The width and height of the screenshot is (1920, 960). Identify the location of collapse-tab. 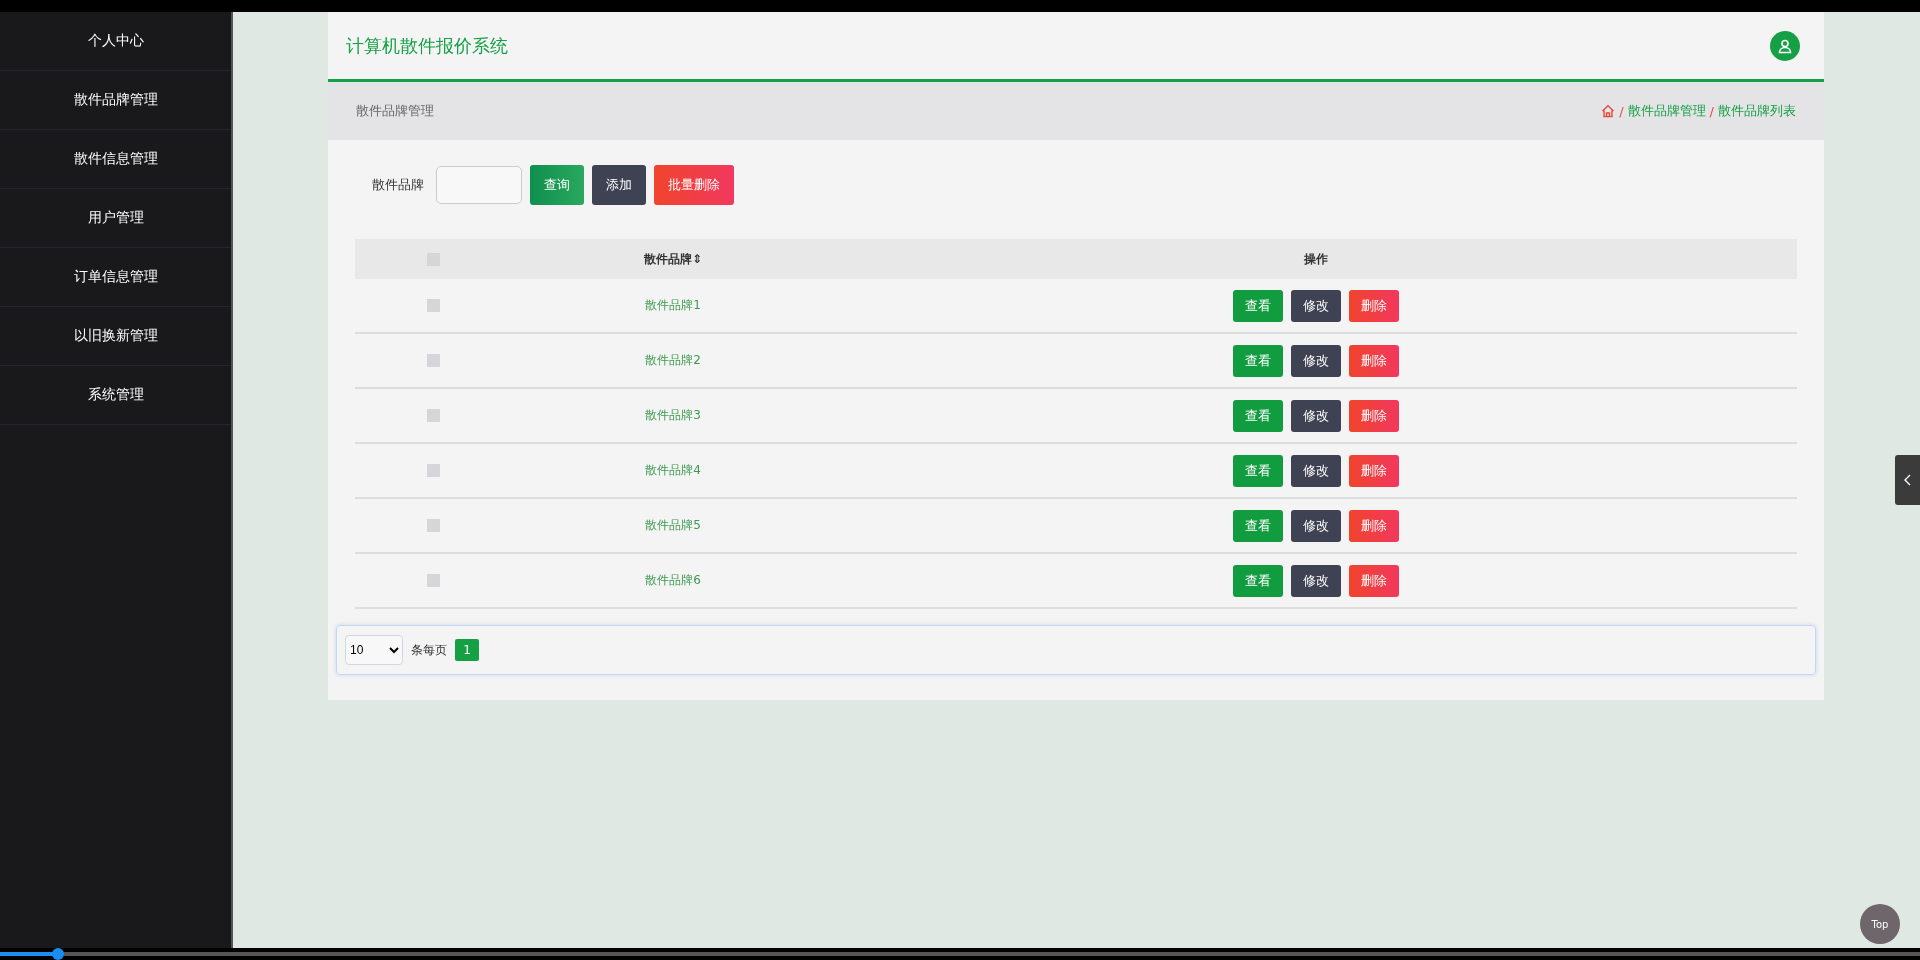
(1907, 480).